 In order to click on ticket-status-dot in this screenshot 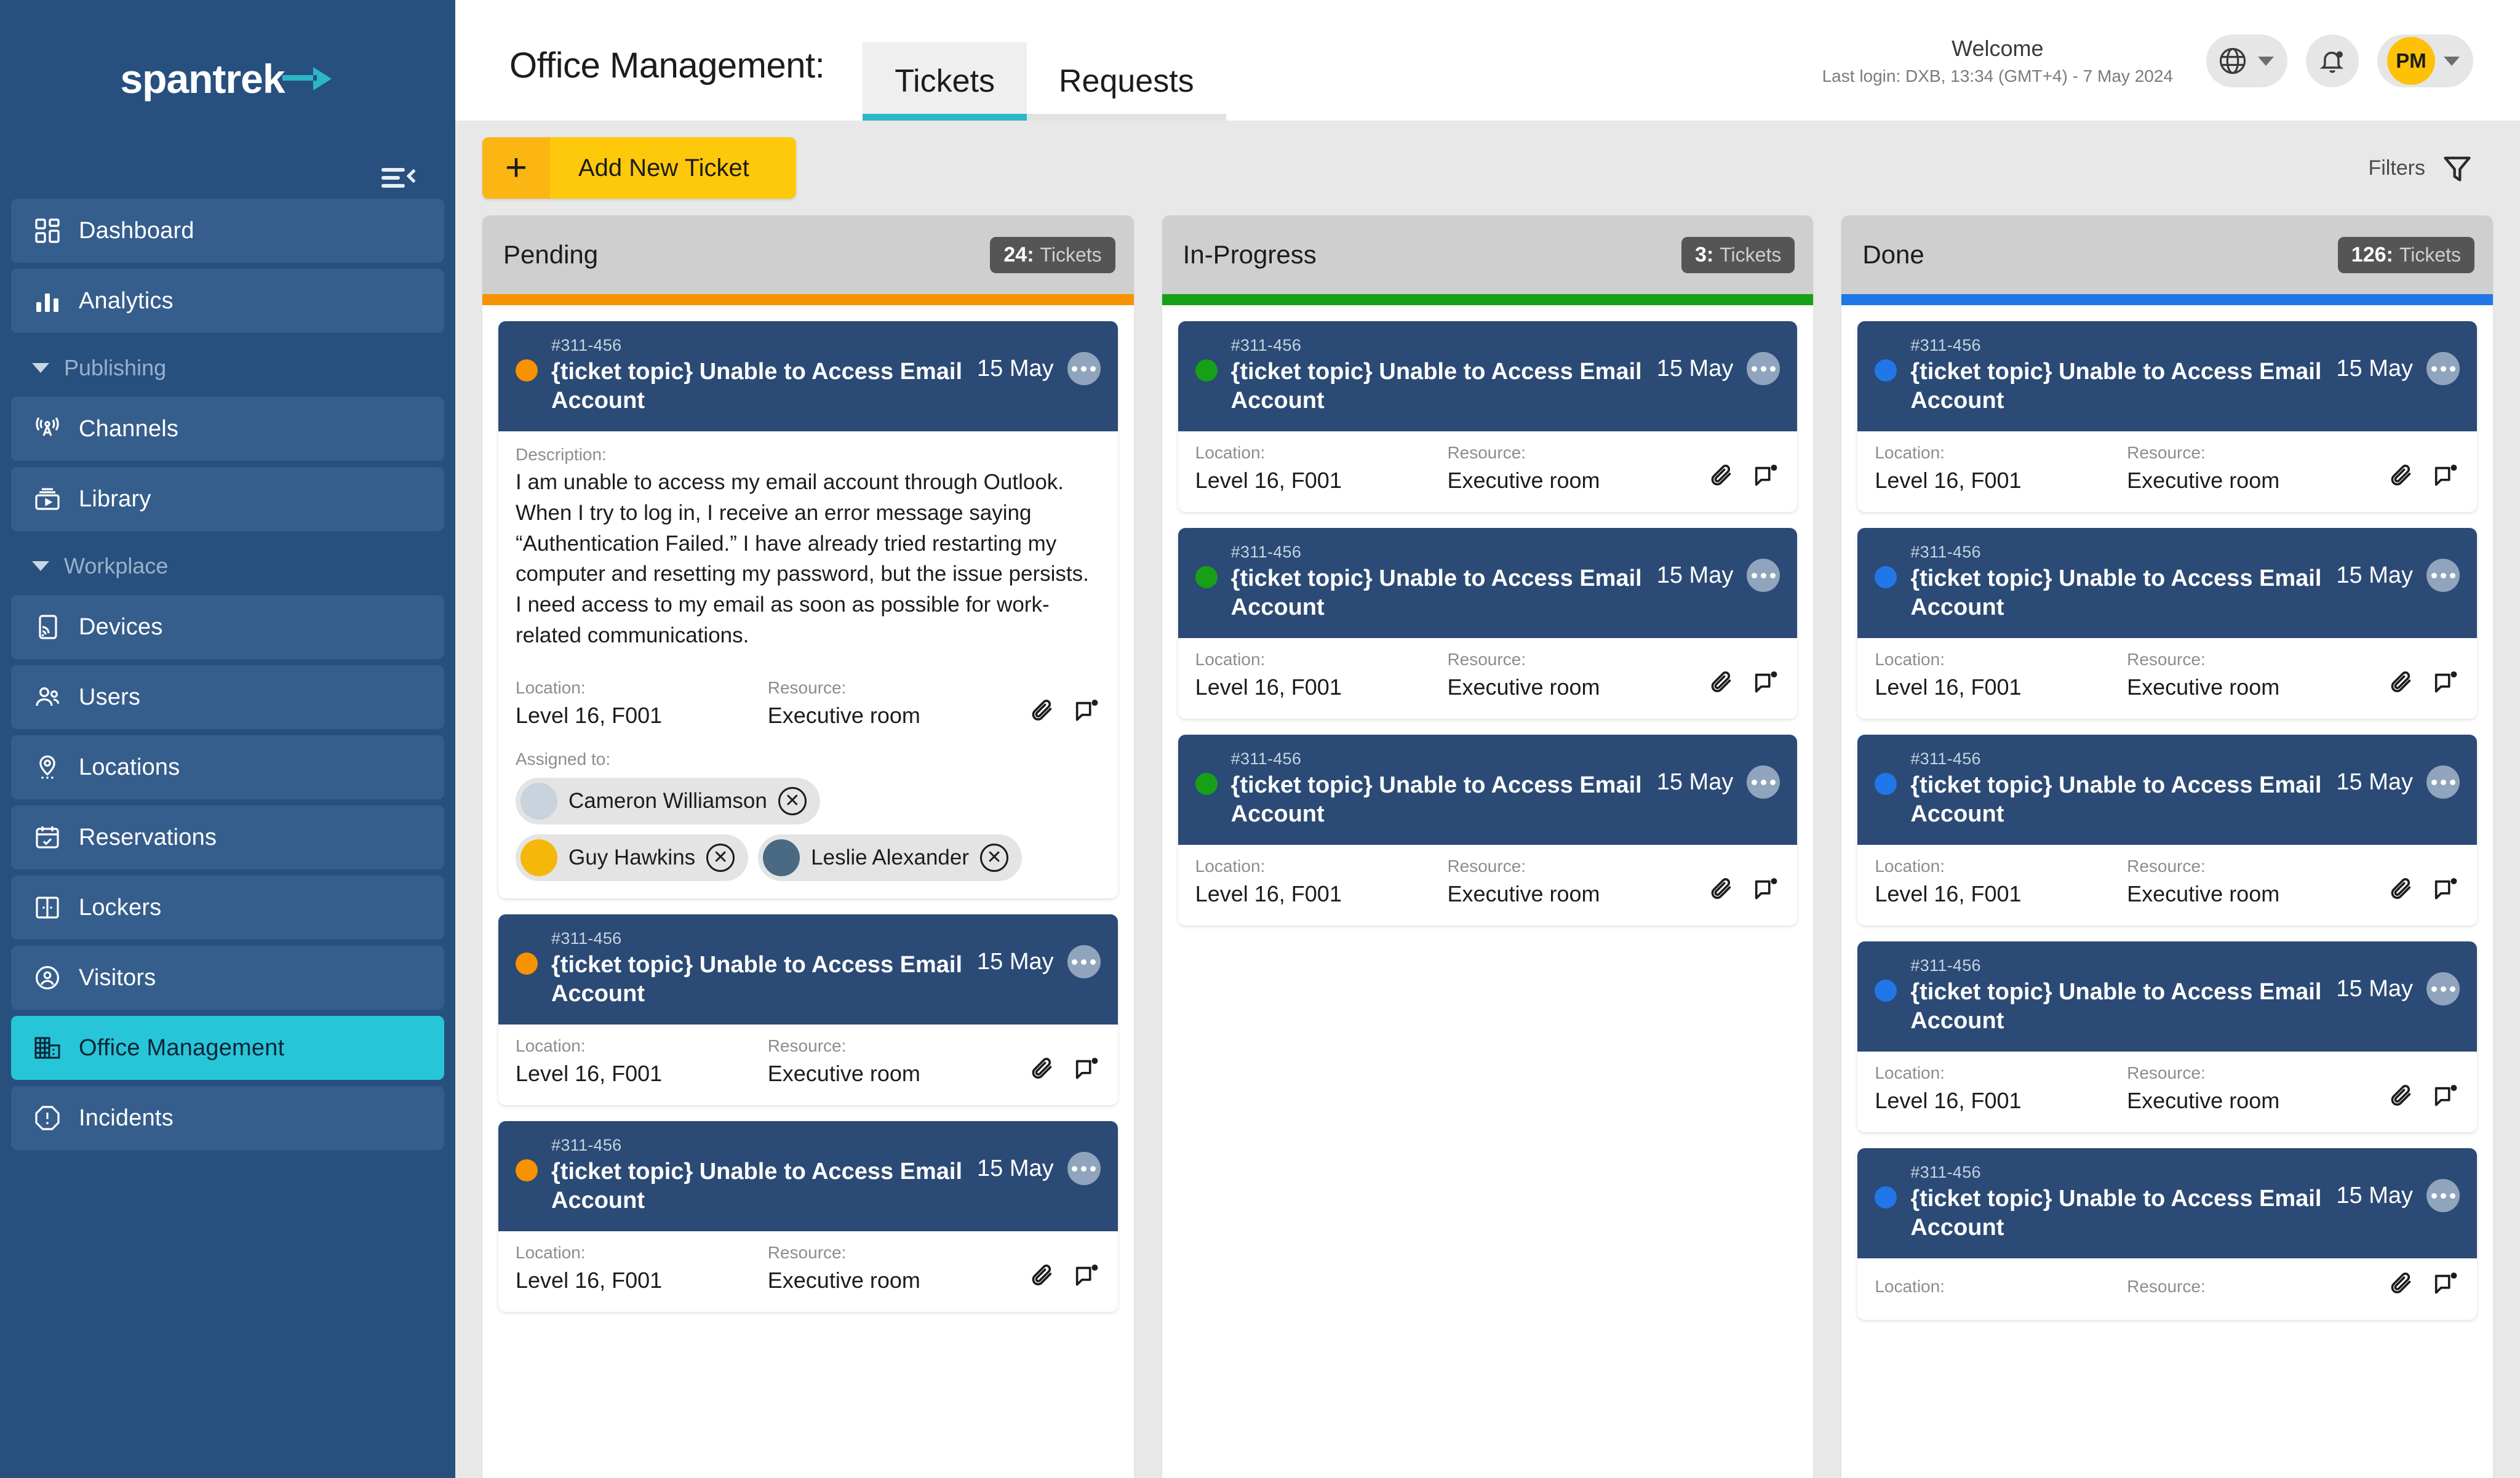, I will do `click(1886, 577)`.